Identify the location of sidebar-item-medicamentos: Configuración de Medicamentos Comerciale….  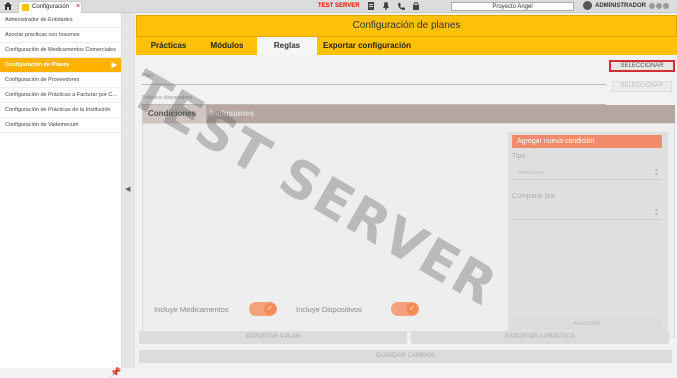
(60, 50).